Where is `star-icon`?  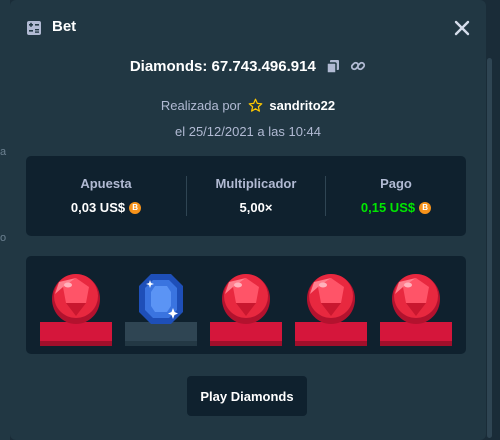 star-icon is located at coordinates (255, 105).